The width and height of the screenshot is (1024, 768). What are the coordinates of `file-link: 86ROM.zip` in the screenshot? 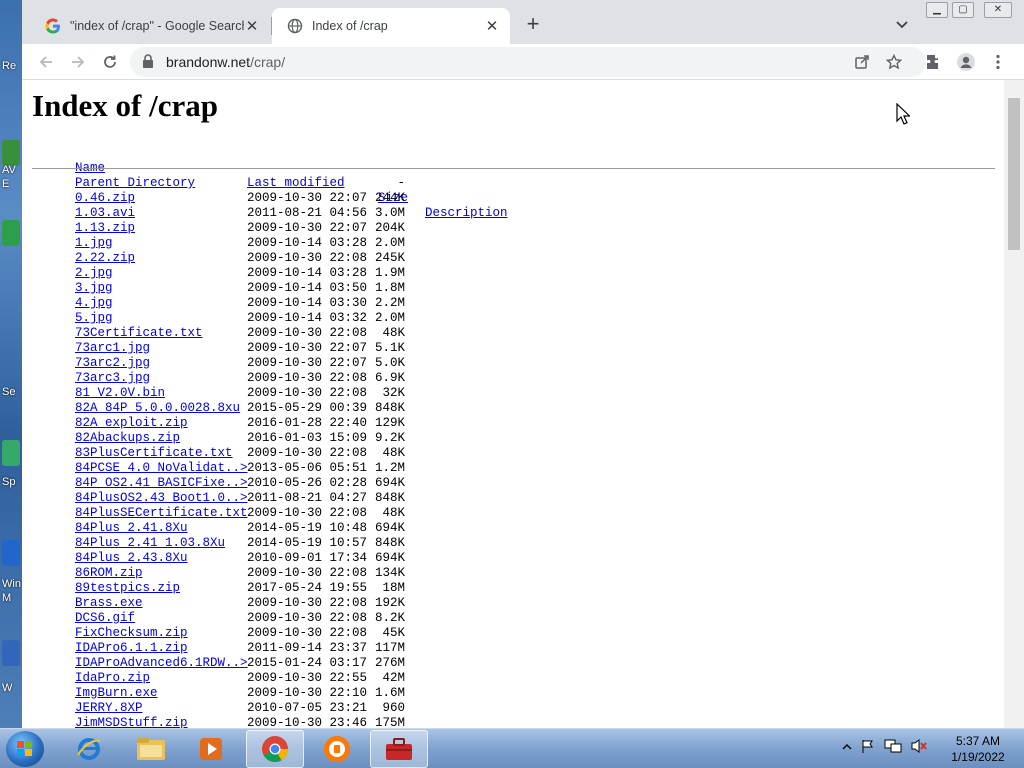 It's located at (109, 573).